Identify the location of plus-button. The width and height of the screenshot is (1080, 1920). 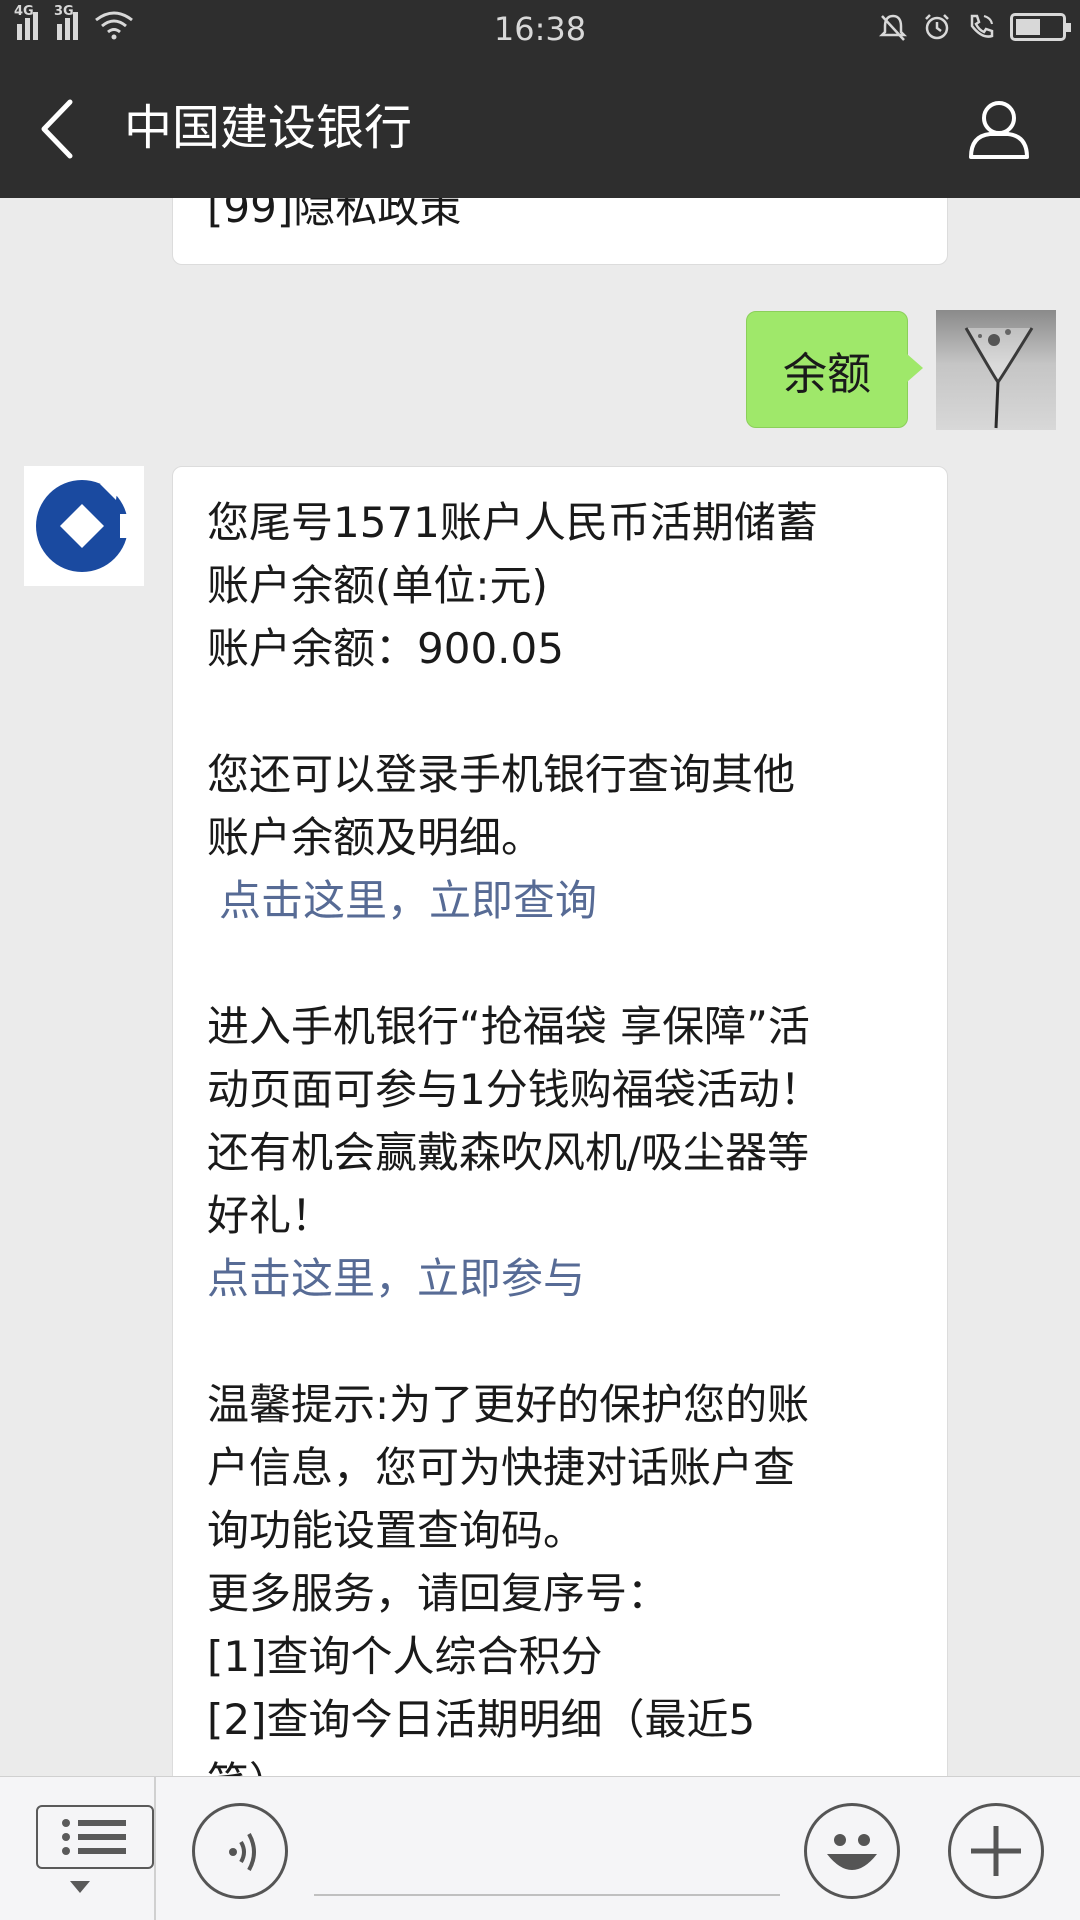
(996, 1851).